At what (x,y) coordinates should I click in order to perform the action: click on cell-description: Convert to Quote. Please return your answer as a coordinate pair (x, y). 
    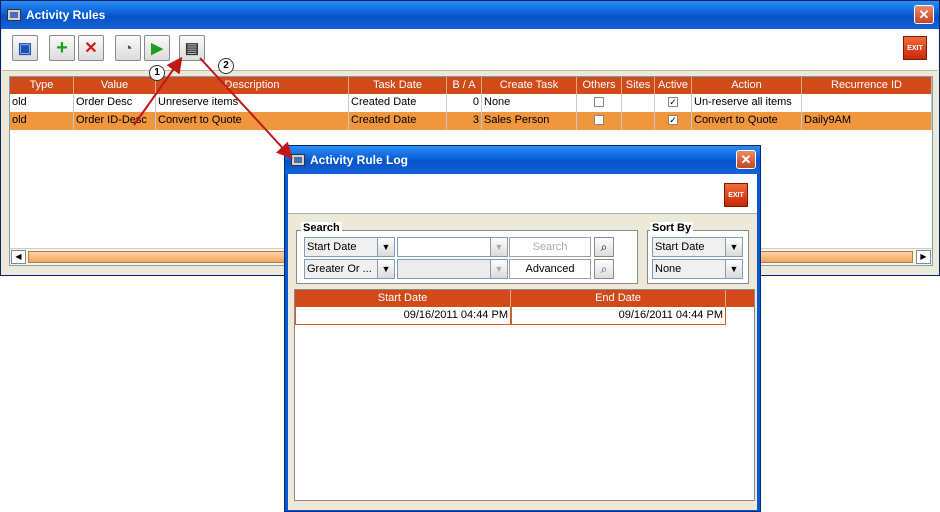
    Looking at the image, I should click on (252, 121).